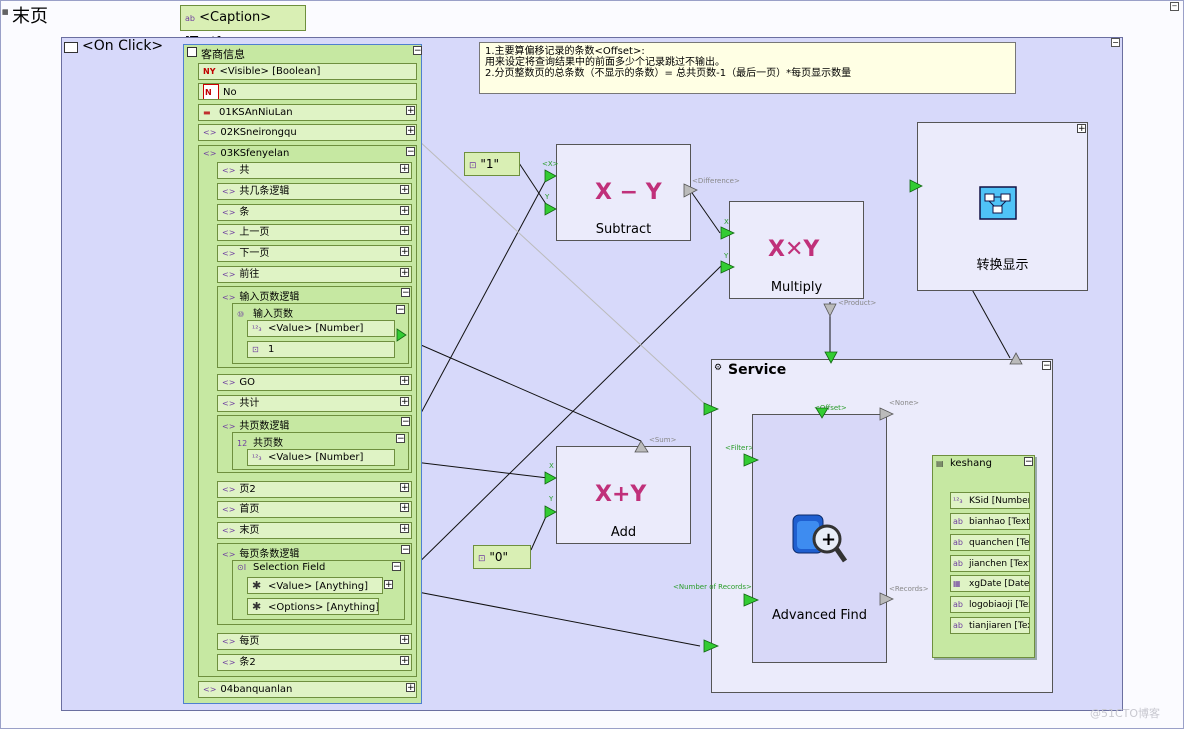 This screenshot has height=729, width=1184. I want to click on sum-port, so click(641, 446).